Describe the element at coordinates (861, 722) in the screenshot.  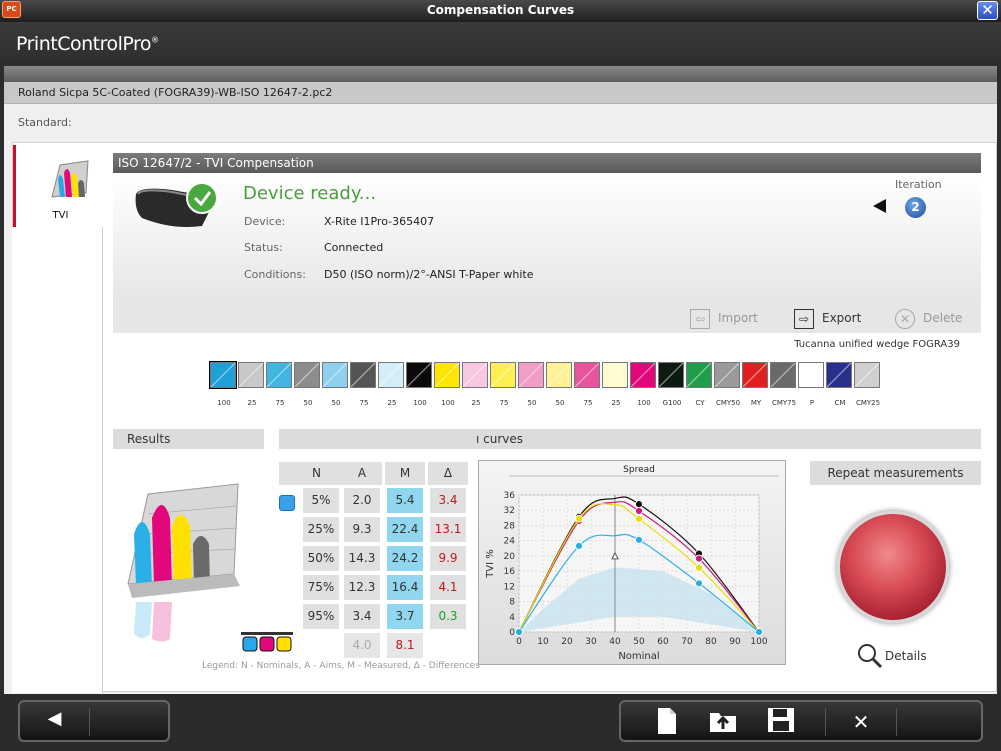
I see `cancel-button: ✕` at that location.